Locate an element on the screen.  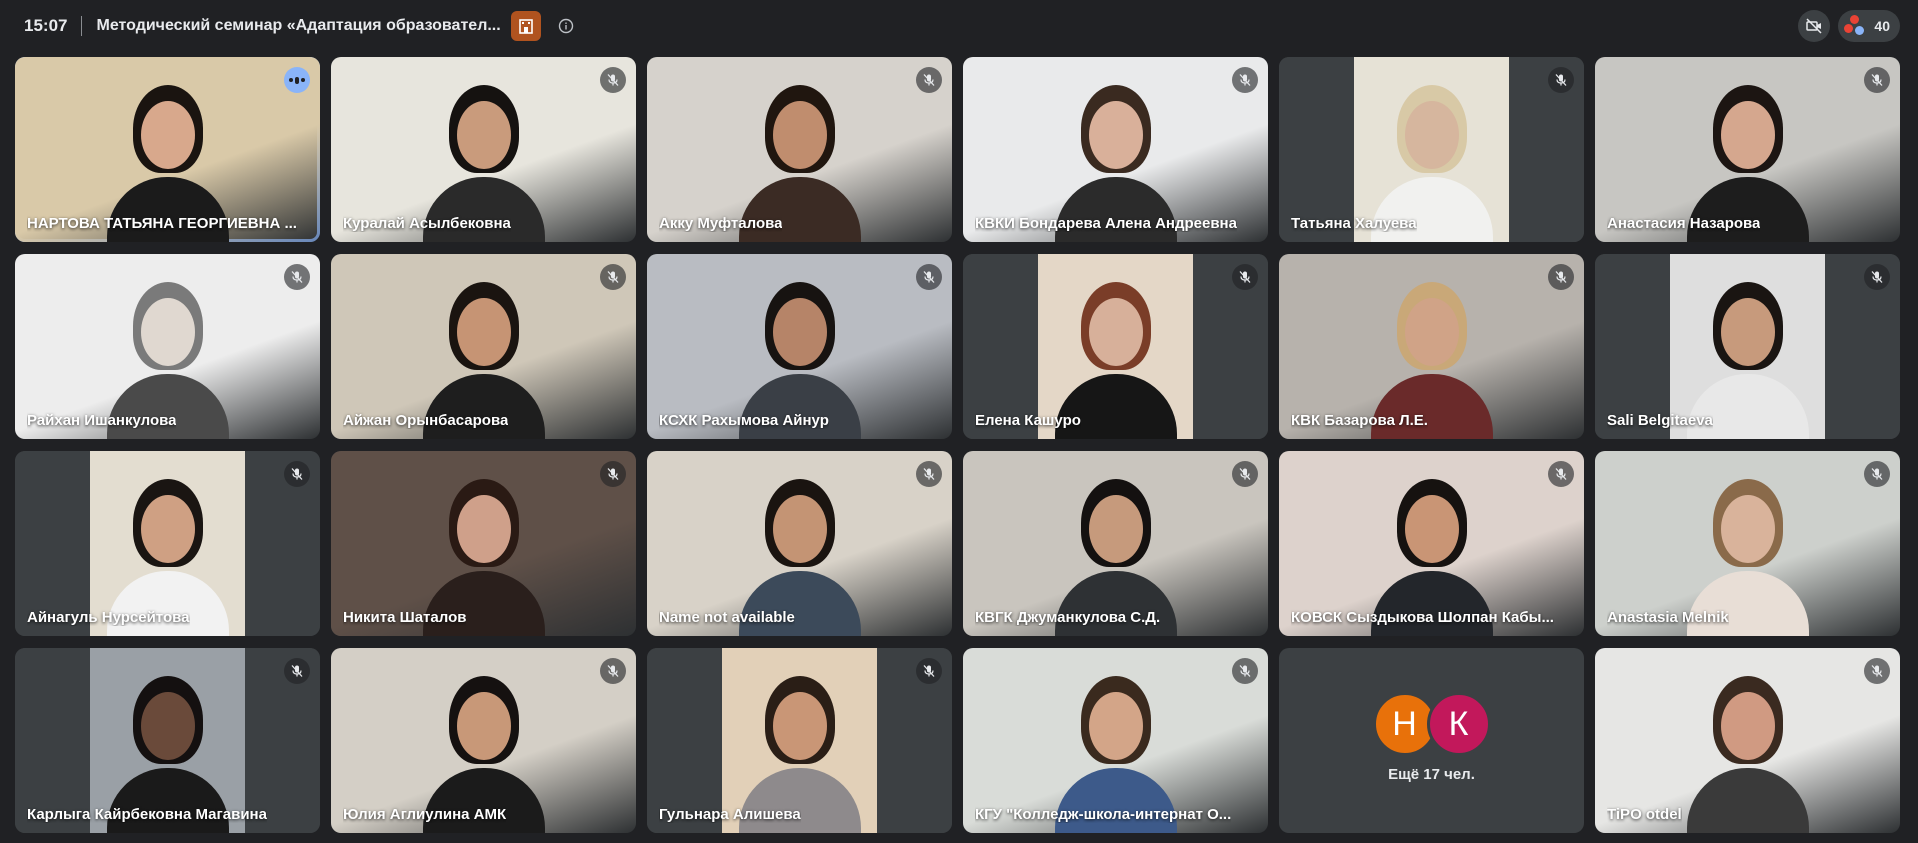
participant-tile: КСХК Рахымова Айнур is located at coordinates (799, 346).